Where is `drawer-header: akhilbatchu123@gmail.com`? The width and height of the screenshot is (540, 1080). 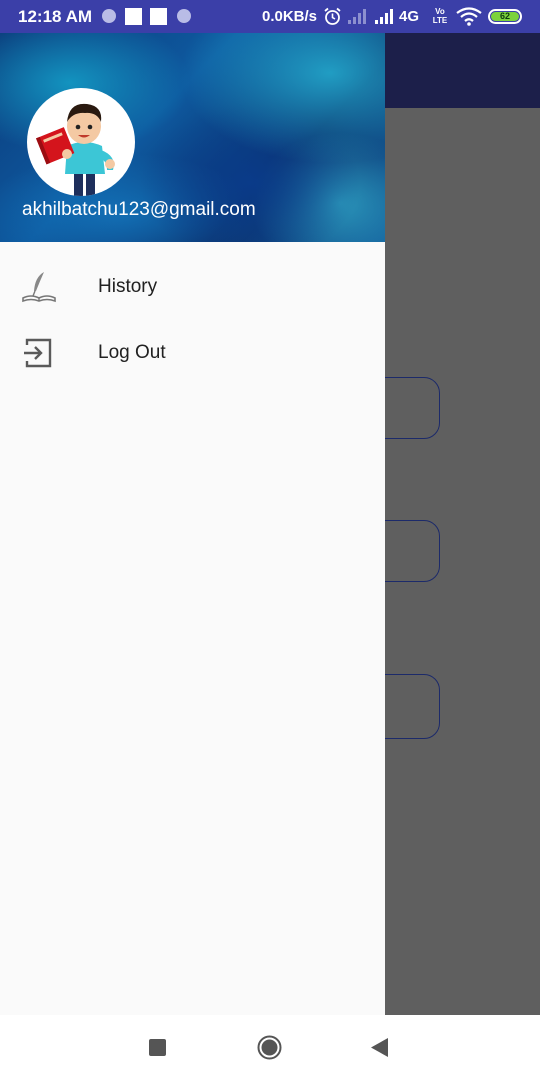 drawer-header: akhilbatchu123@gmail.com is located at coordinates (192, 137).